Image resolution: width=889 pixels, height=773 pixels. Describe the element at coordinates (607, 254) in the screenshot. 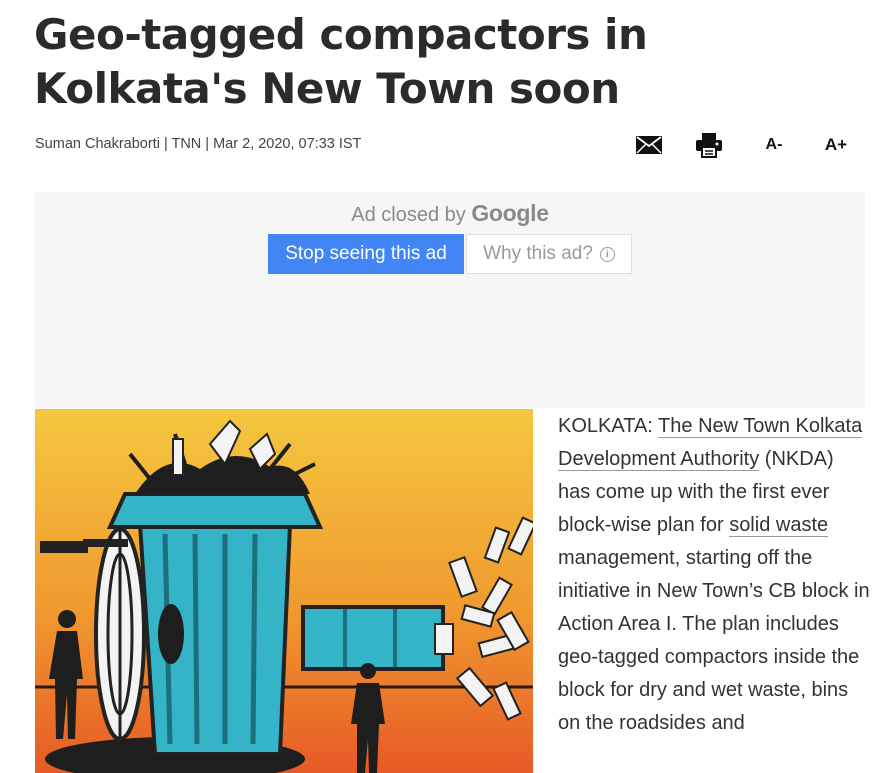

I see `info-icon: i` at that location.